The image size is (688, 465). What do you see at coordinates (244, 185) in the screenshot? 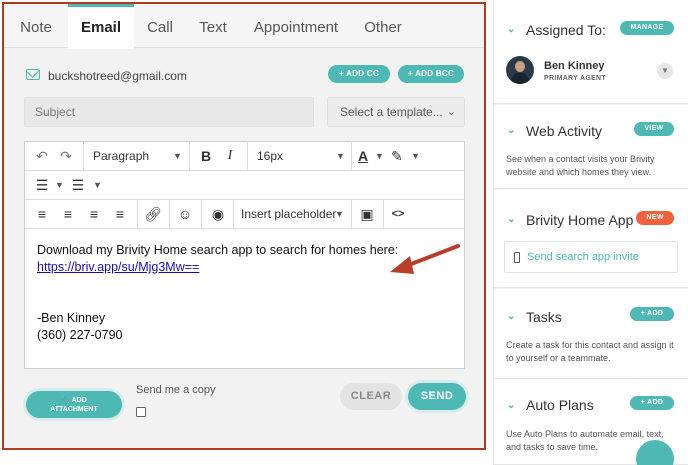
I see `toolbar-row-2: ☰ ▼ ☰ ▼` at bounding box center [244, 185].